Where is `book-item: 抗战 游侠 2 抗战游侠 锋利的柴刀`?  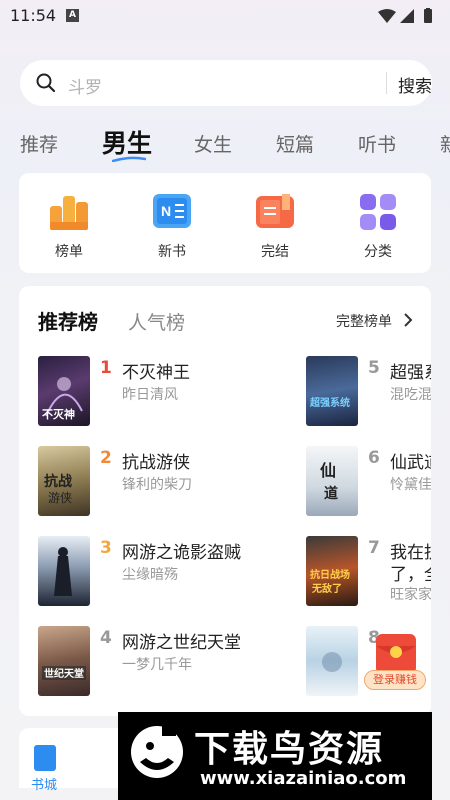
book-item: 抗战 游侠 2 抗战游侠 锋利的柴刀 is located at coordinates (168, 482).